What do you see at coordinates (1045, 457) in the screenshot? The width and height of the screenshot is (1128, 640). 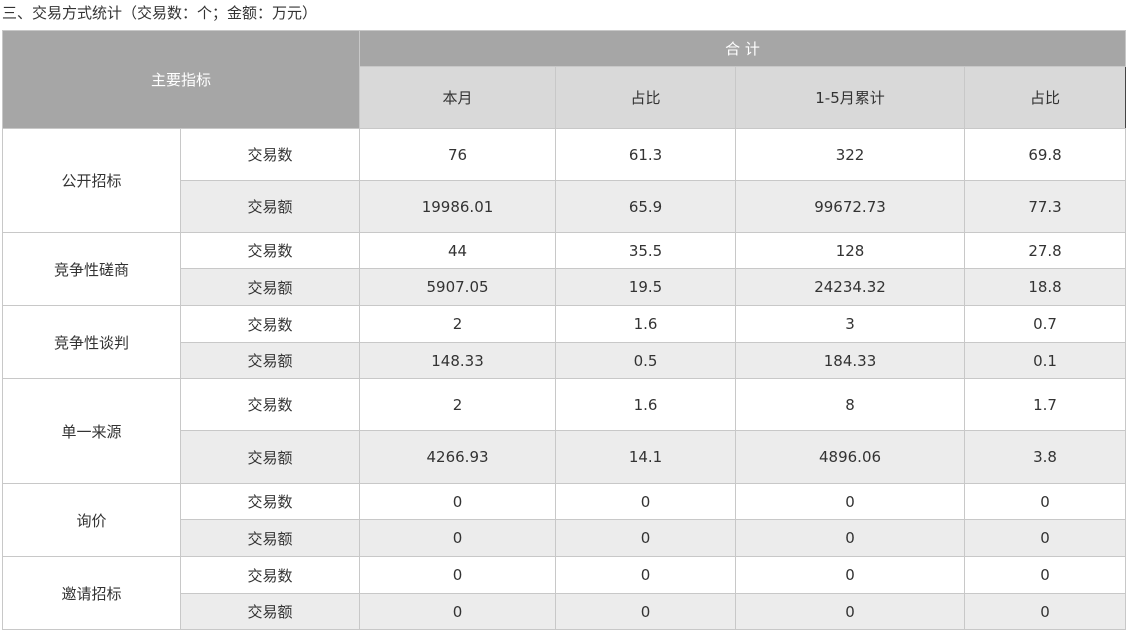 I see `value-cell: 3.8` at bounding box center [1045, 457].